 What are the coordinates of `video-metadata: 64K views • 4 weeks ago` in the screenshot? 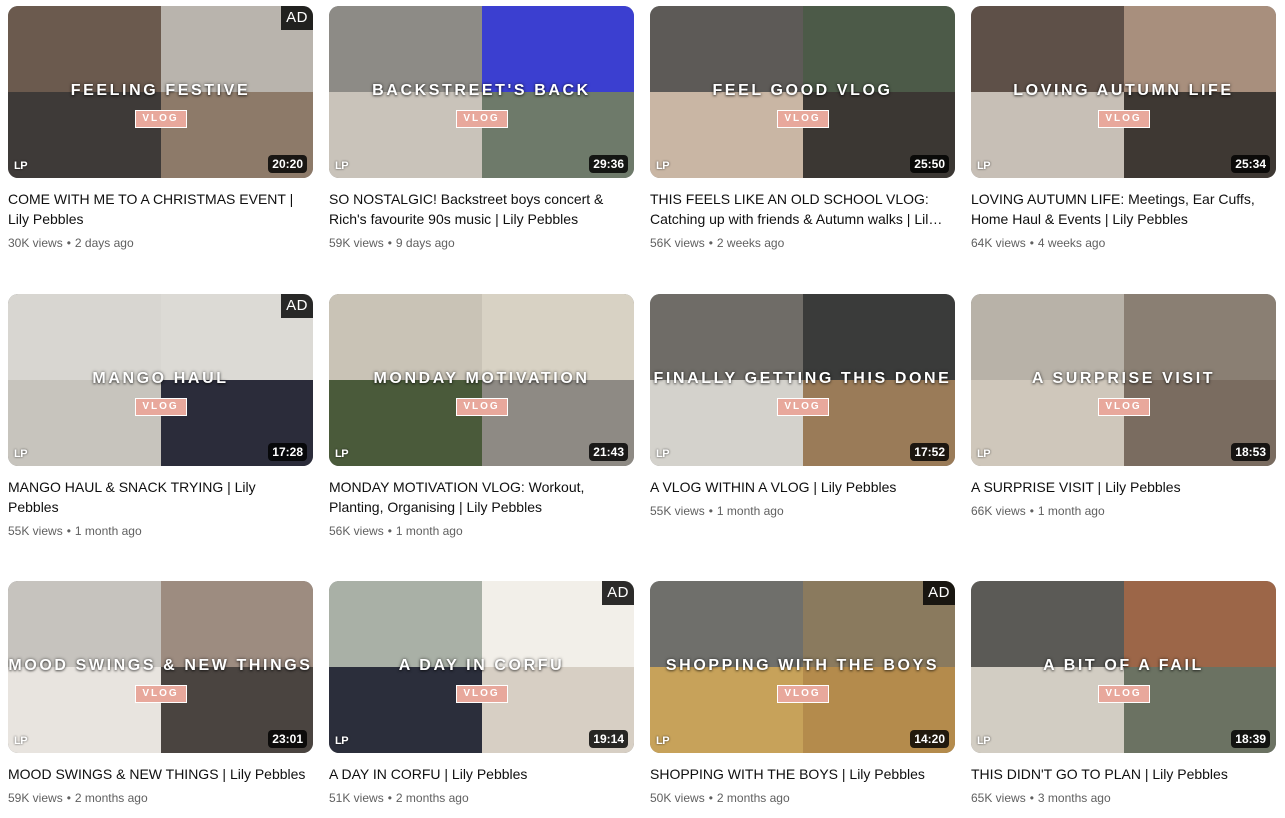 It's located at (1123, 243).